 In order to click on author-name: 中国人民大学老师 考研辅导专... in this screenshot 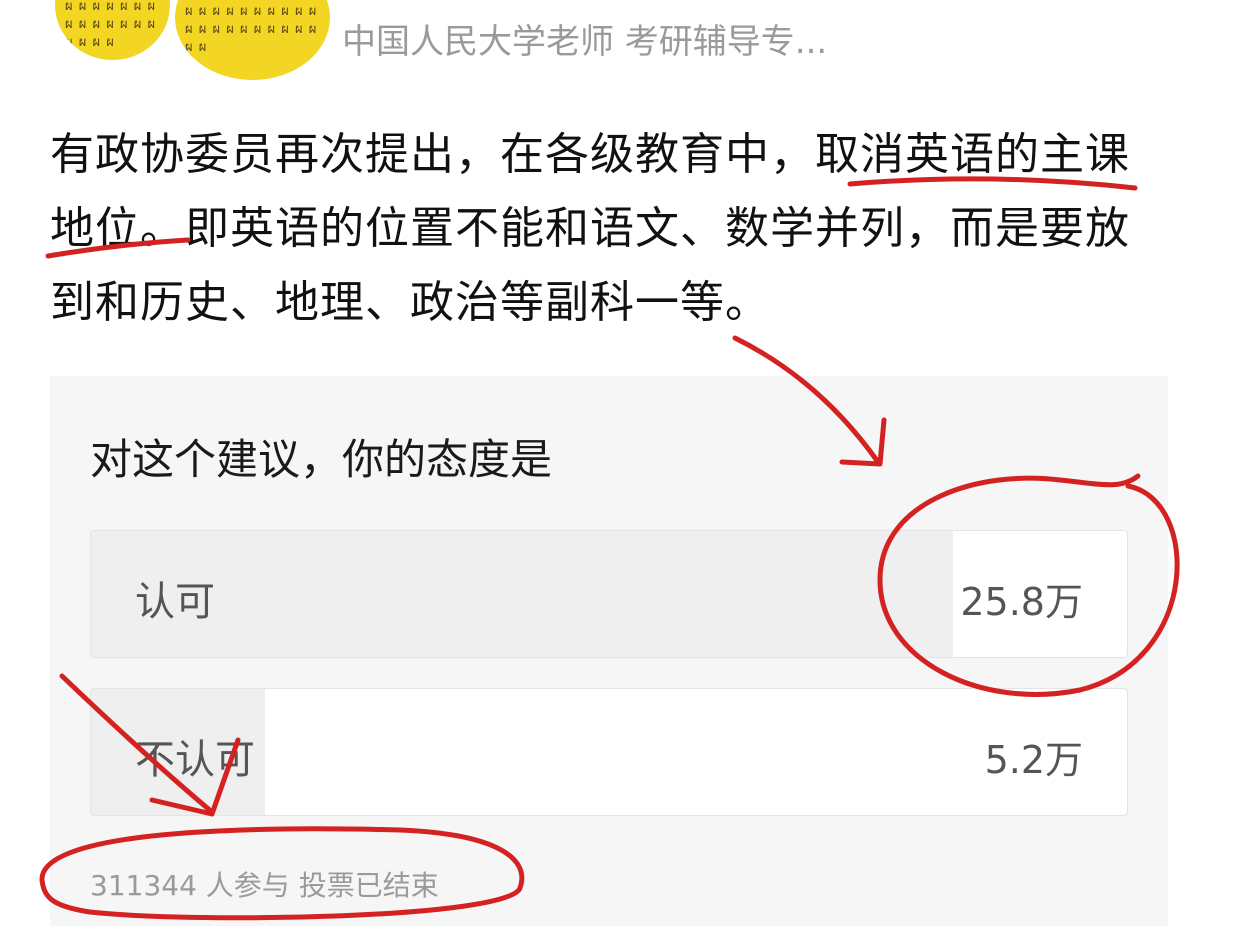, I will do `click(584, 38)`.